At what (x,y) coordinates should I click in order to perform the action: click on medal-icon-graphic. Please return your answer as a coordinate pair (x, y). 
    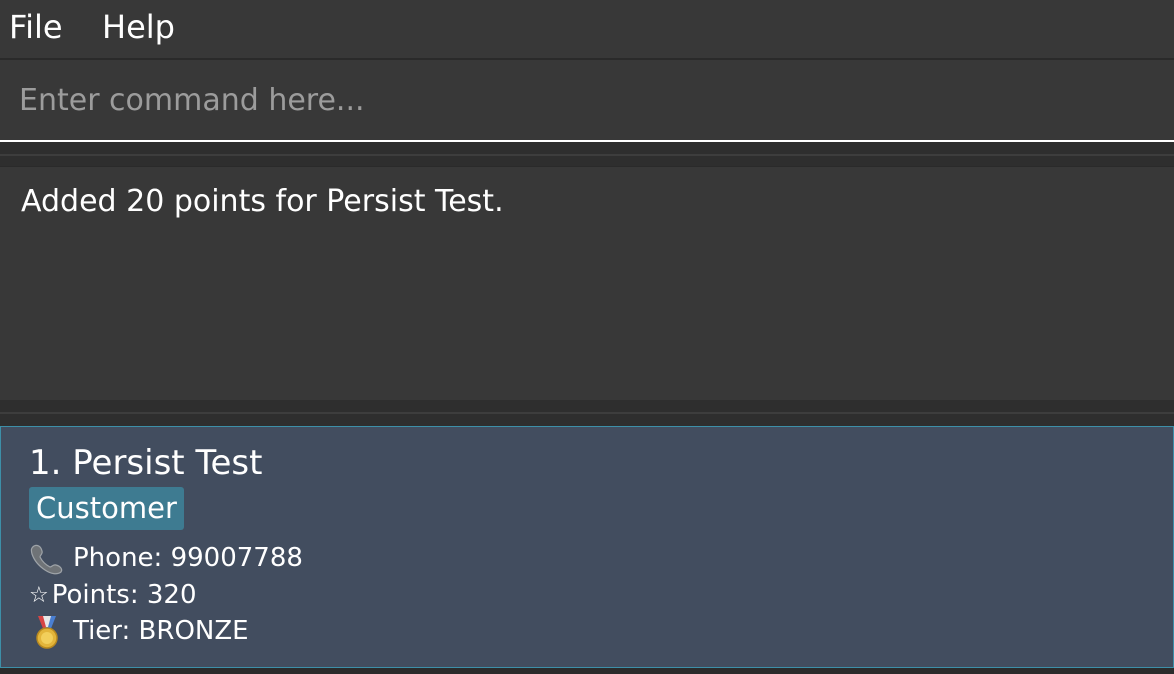
    Looking at the image, I should click on (47, 632).